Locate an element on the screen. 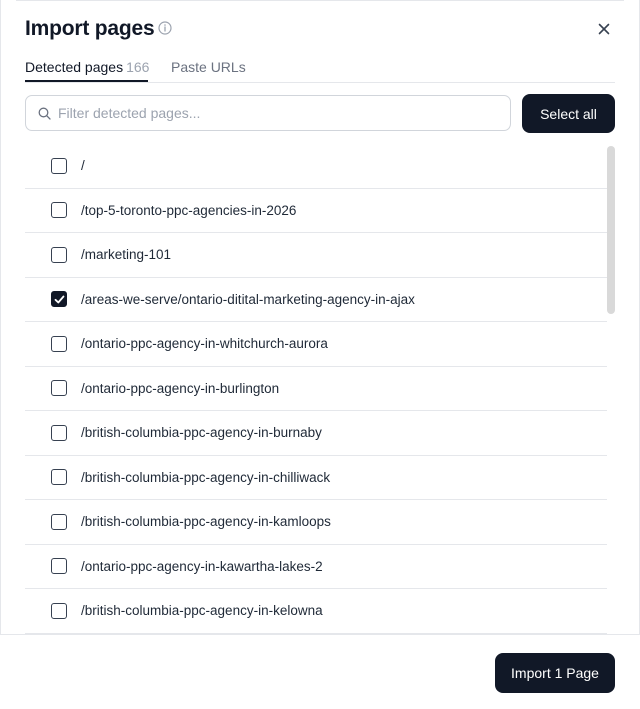  page-row: /british-columbia-ppc-agency-in-kamloops is located at coordinates (316, 522).